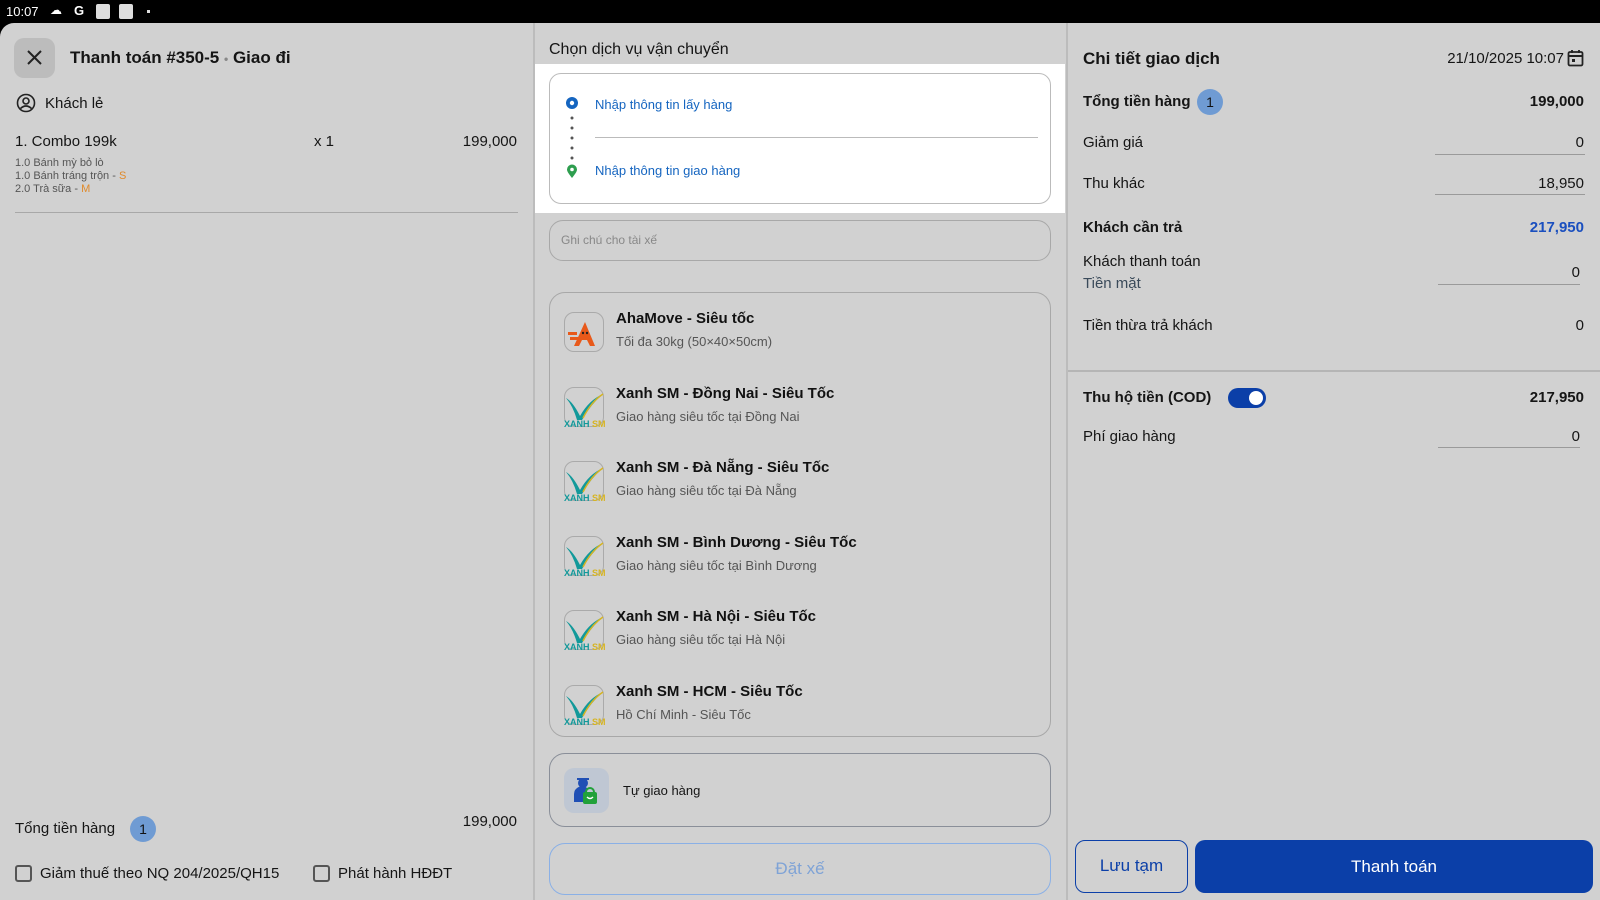  What do you see at coordinates (489, 141) in the screenshot?
I see `item-price: 199,000` at bounding box center [489, 141].